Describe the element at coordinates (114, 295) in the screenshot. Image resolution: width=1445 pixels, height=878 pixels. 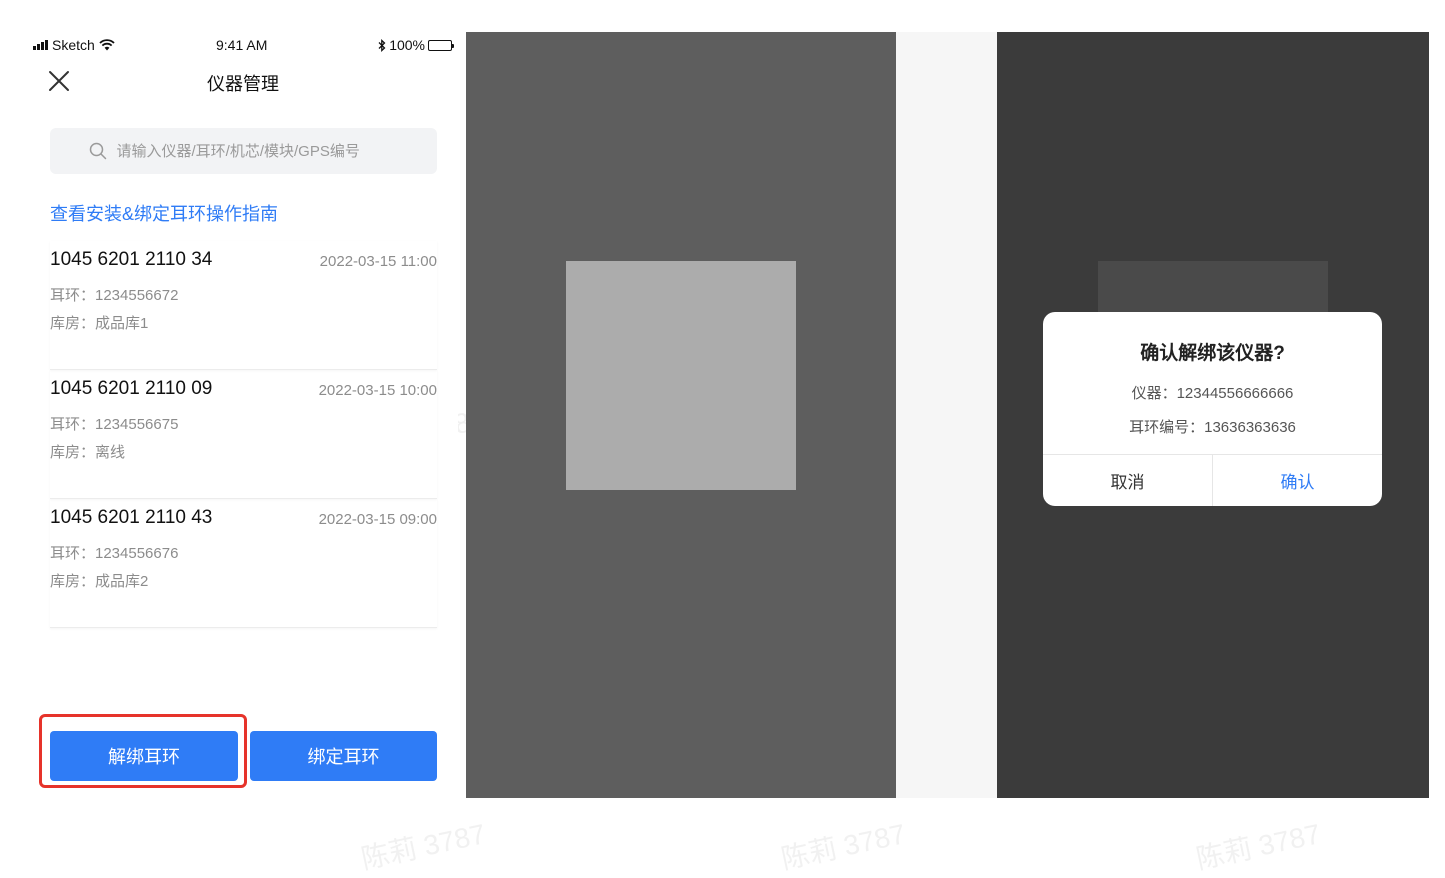
I see `device-ear-tag: 耳环：1234556672` at that location.